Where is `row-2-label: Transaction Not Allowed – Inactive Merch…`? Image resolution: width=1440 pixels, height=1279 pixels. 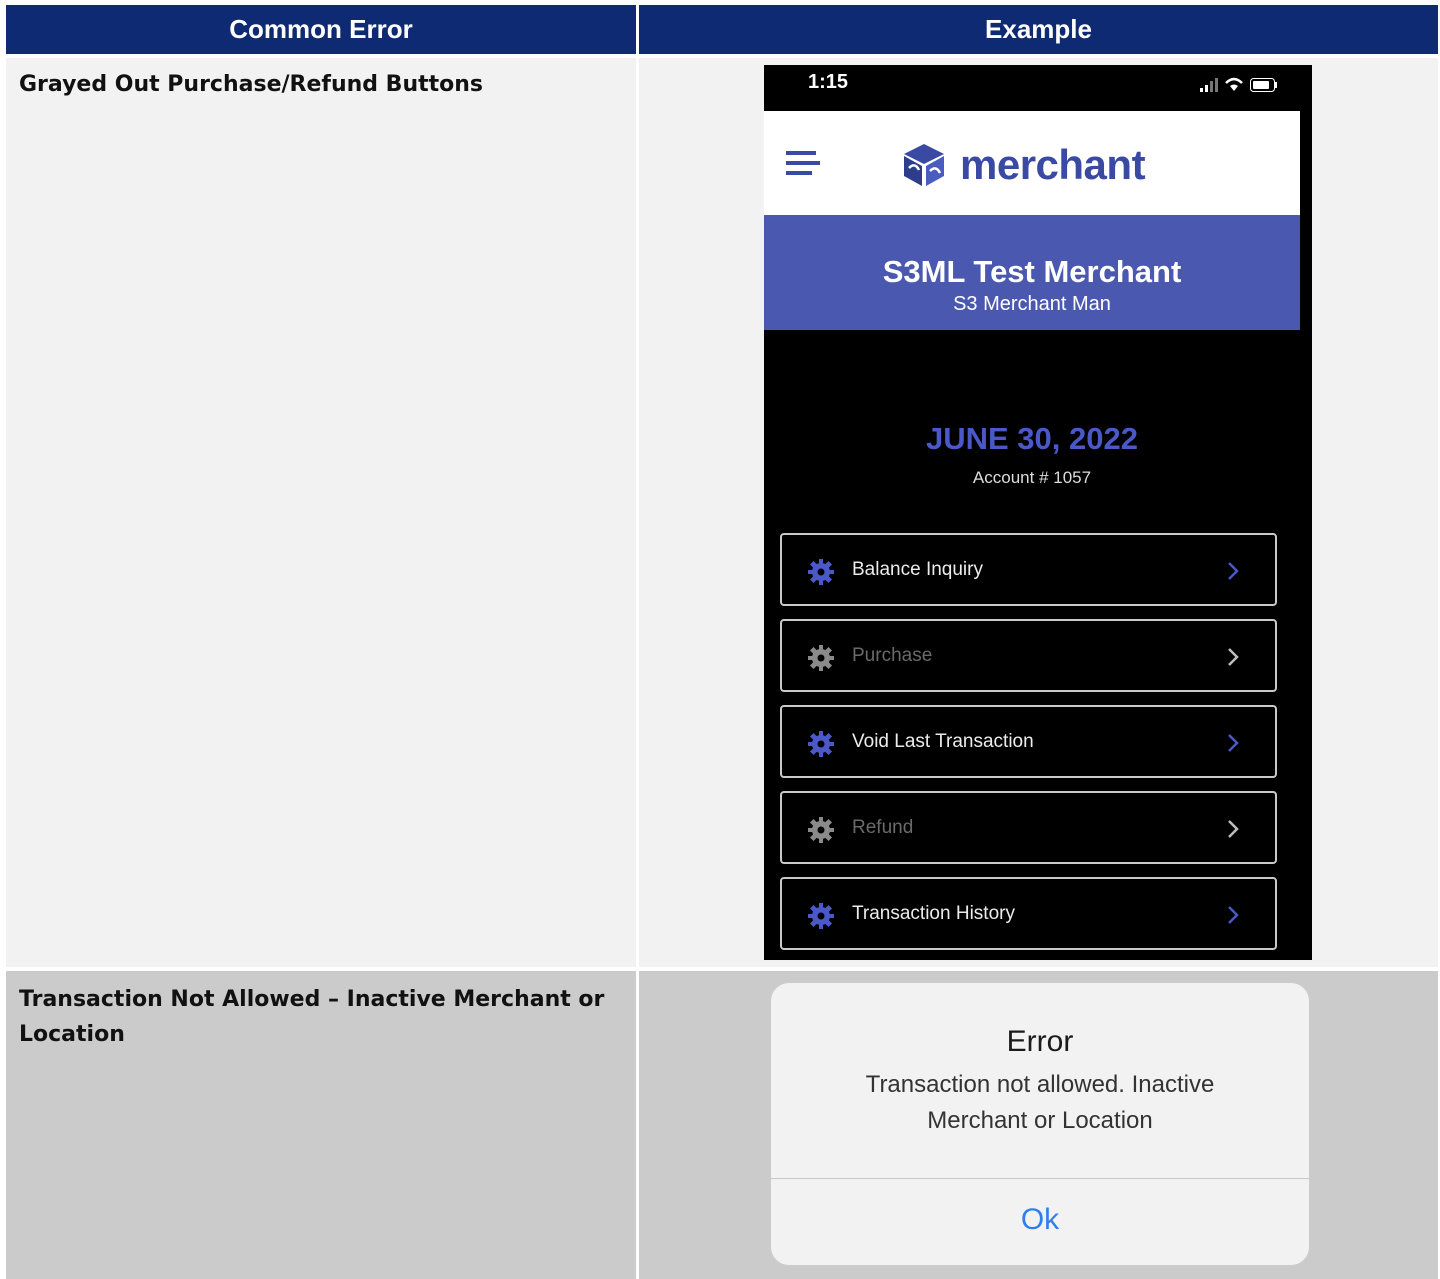
row-2-label: Transaction Not Allowed – Inactive Merch… is located at coordinates (312, 1017).